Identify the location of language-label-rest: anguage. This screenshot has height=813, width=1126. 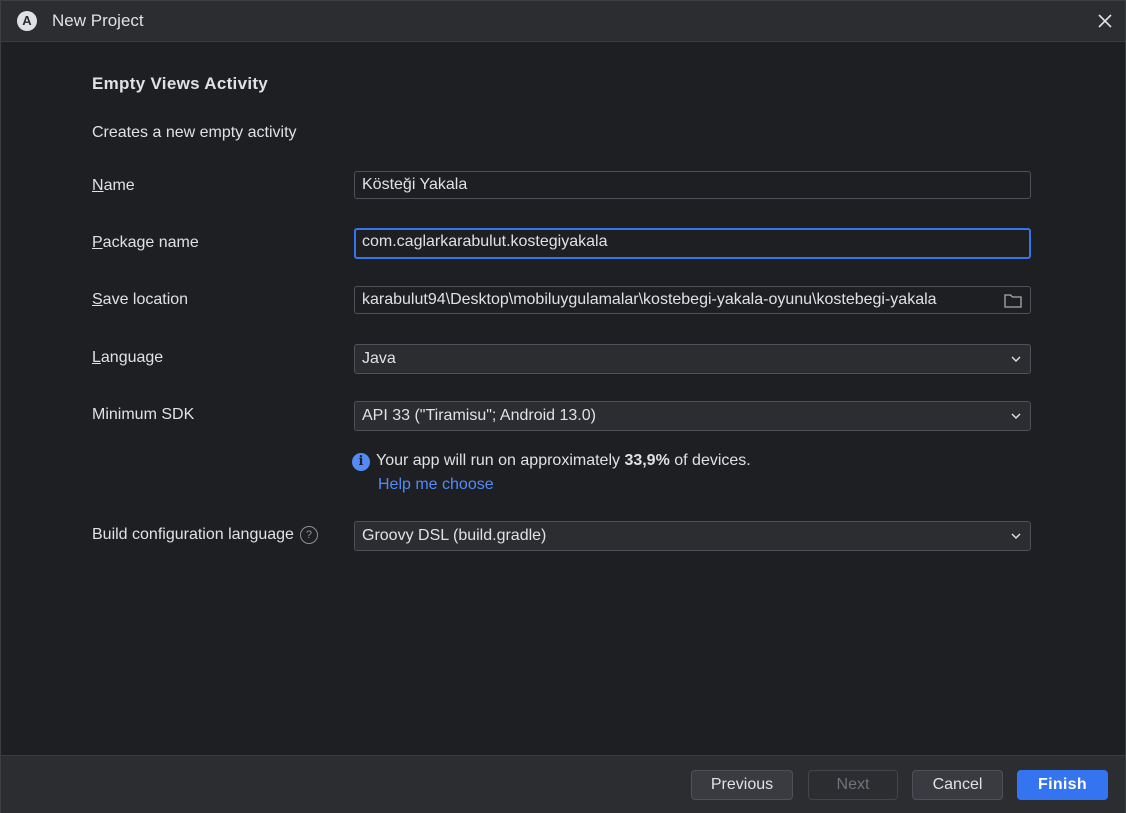
(132, 357).